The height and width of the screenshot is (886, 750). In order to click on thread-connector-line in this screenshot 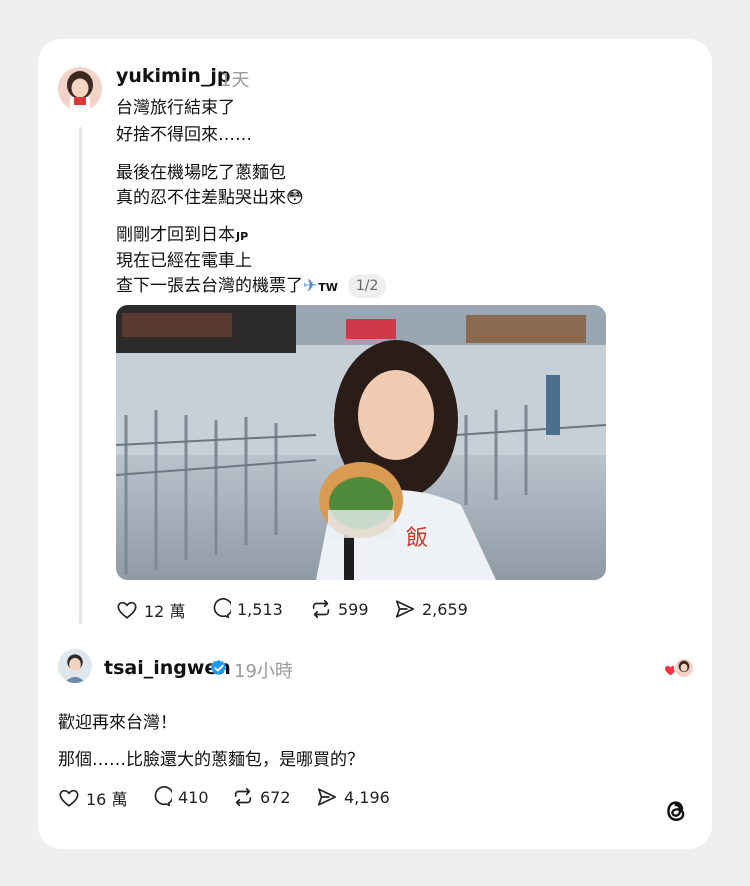, I will do `click(80, 375)`.